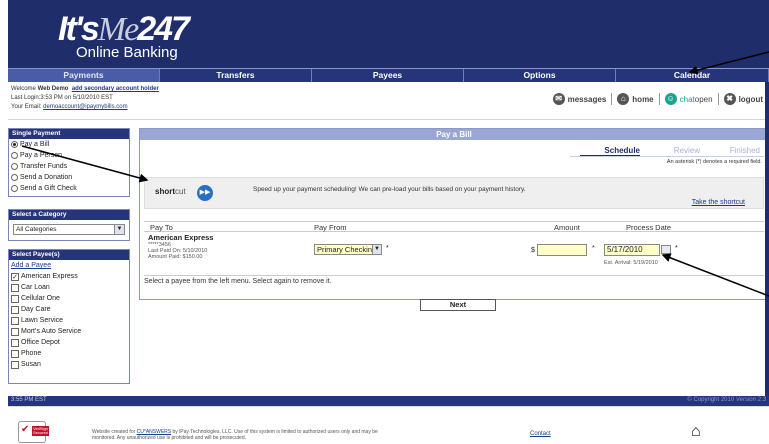  I want to click on messages-icon: ✉, so click(558, 99).